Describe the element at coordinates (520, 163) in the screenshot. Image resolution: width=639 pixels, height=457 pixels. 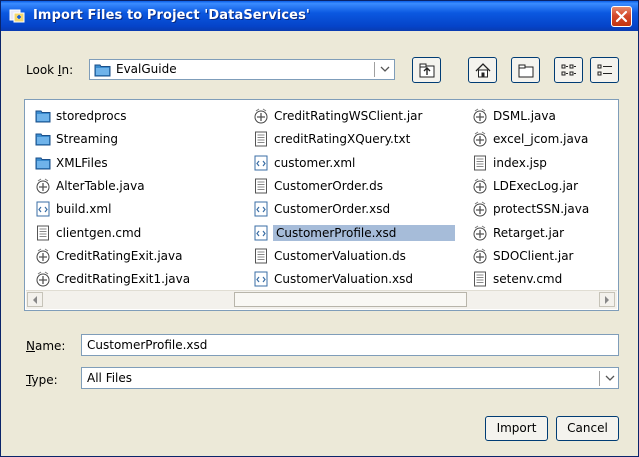
I see `file-name: index.jsp` at that location.